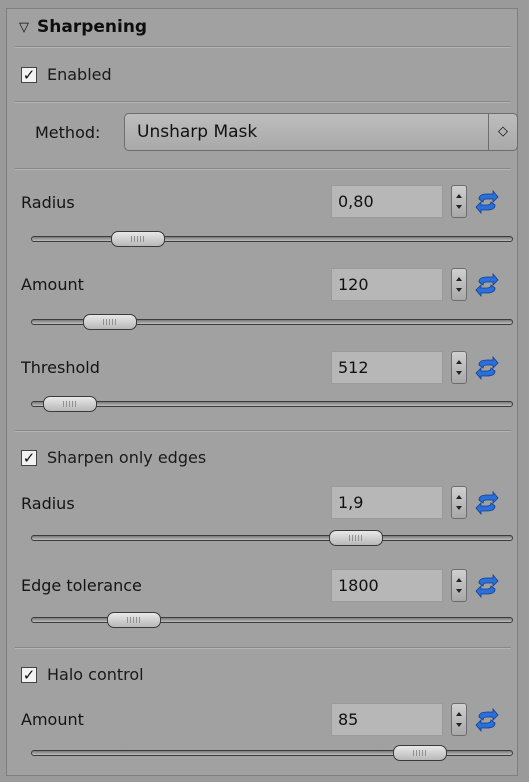 The height and width of the screenshot is (782, 529). I want to click on edge-radius-slider-thumb, so click(356, 538).